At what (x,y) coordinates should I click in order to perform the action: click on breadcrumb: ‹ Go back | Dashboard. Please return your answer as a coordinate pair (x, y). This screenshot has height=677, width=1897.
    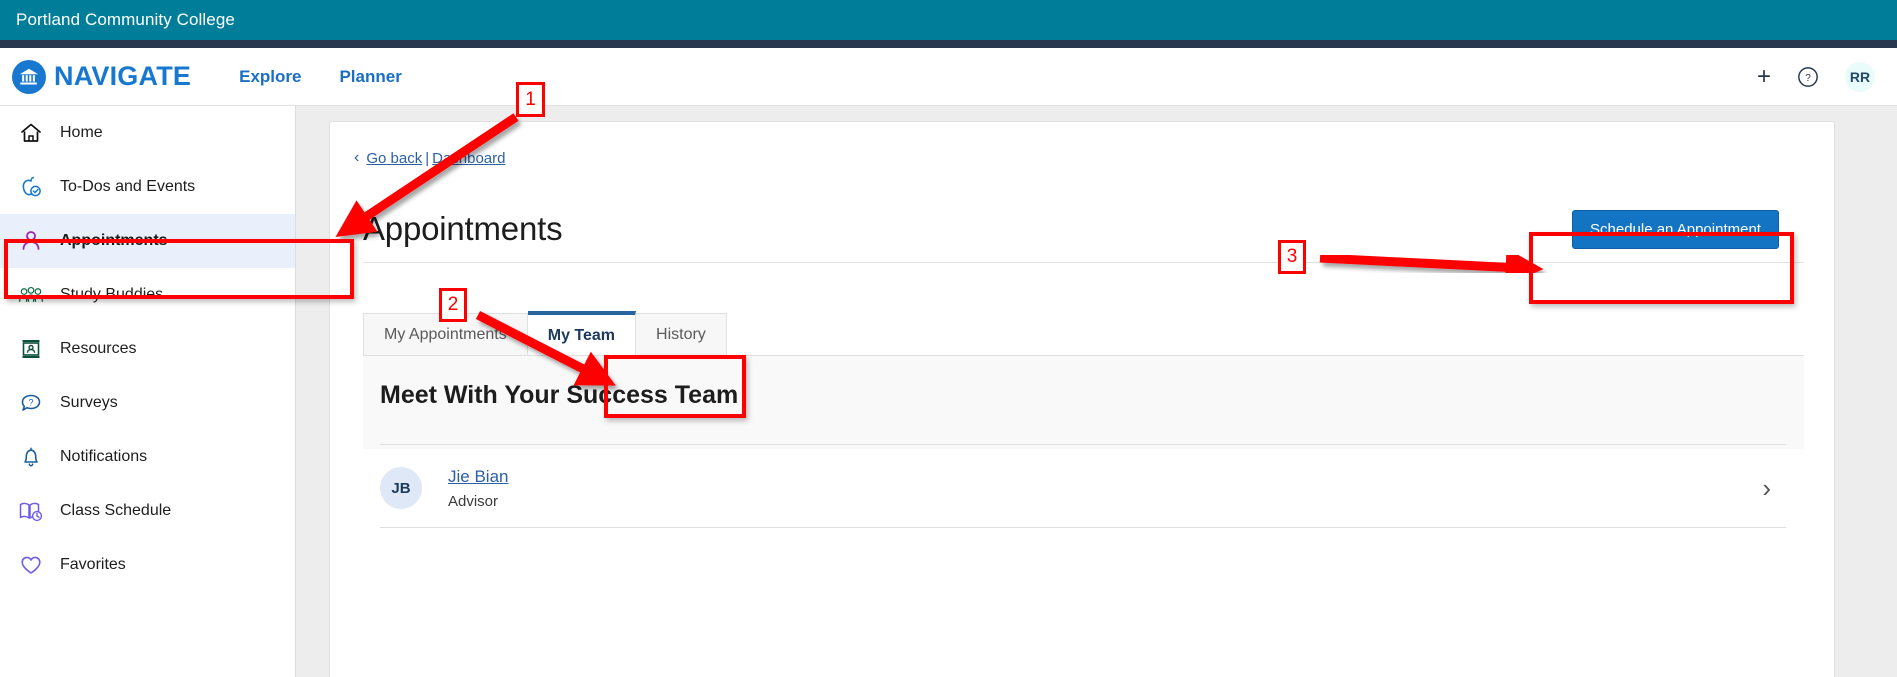
    Looking at the image, I should click on (430, 158).